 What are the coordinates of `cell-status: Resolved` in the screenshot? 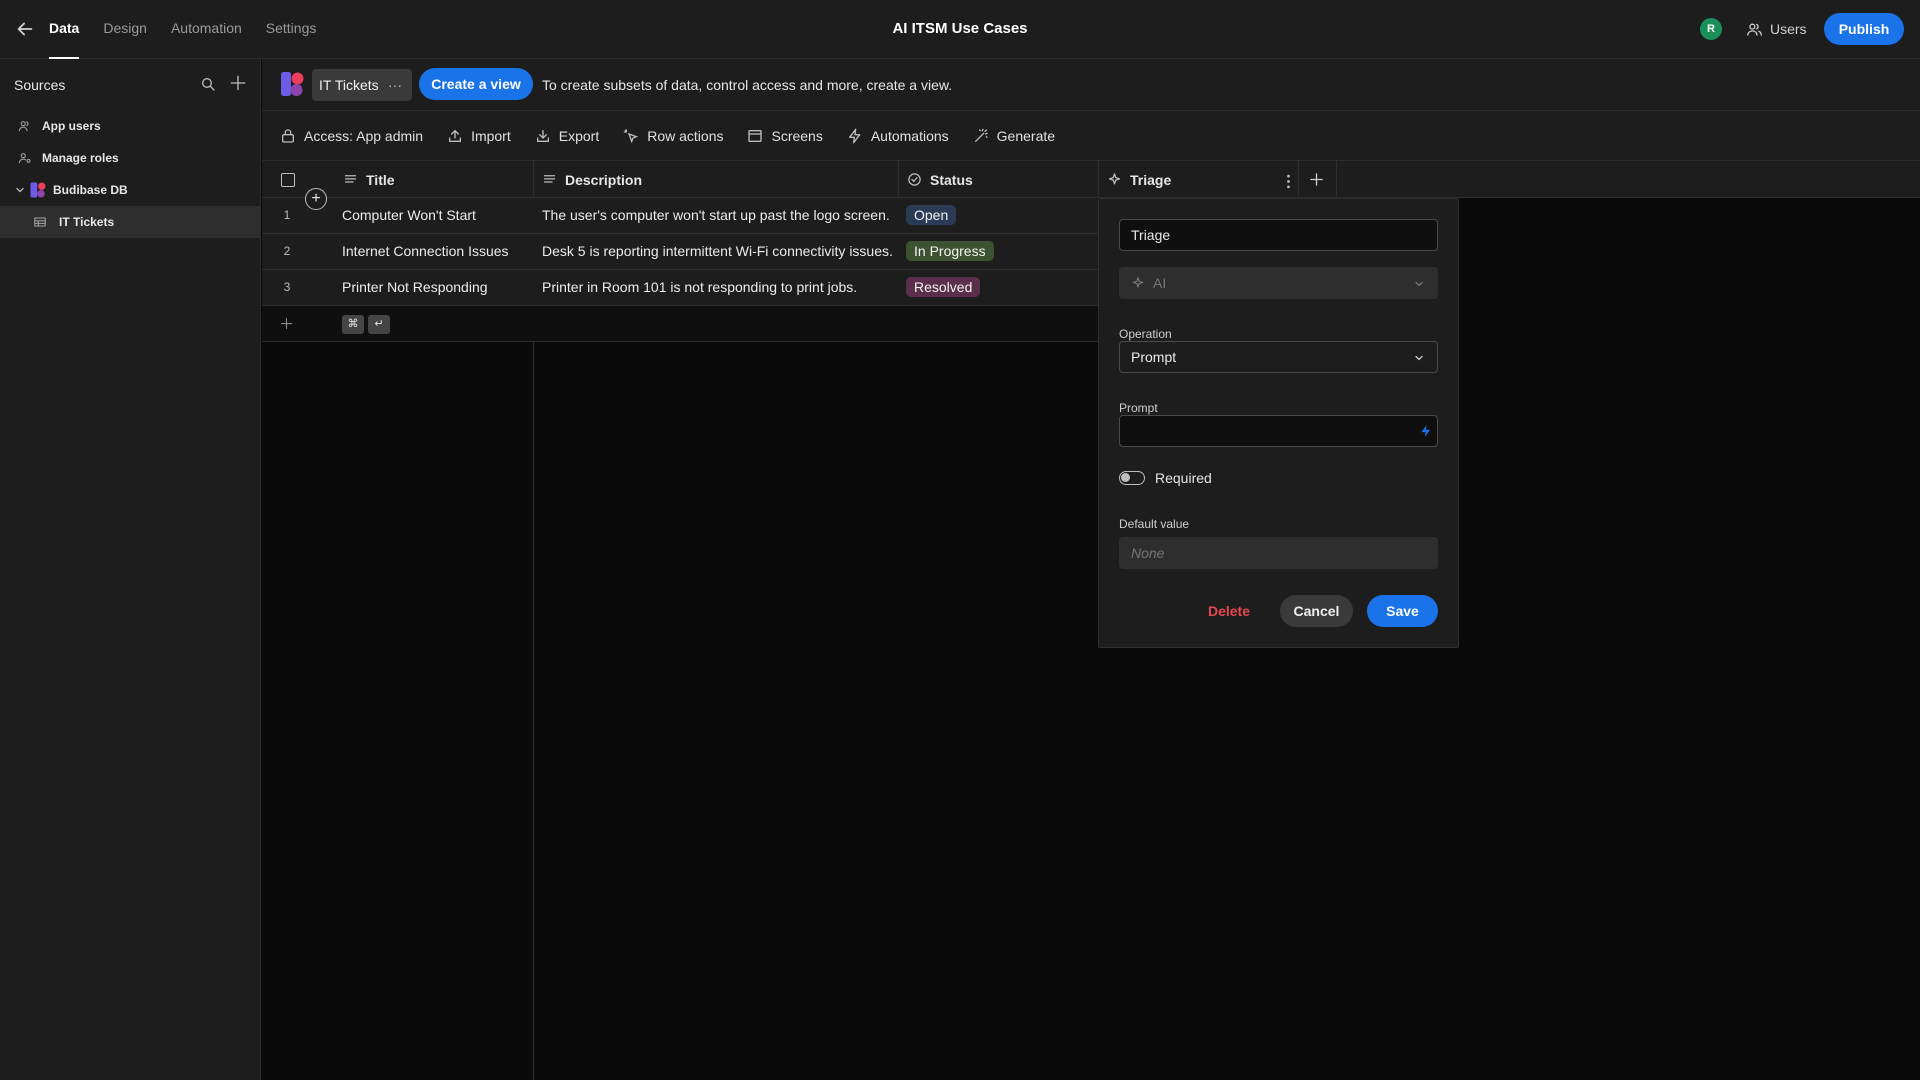 It's located at (943, 288).